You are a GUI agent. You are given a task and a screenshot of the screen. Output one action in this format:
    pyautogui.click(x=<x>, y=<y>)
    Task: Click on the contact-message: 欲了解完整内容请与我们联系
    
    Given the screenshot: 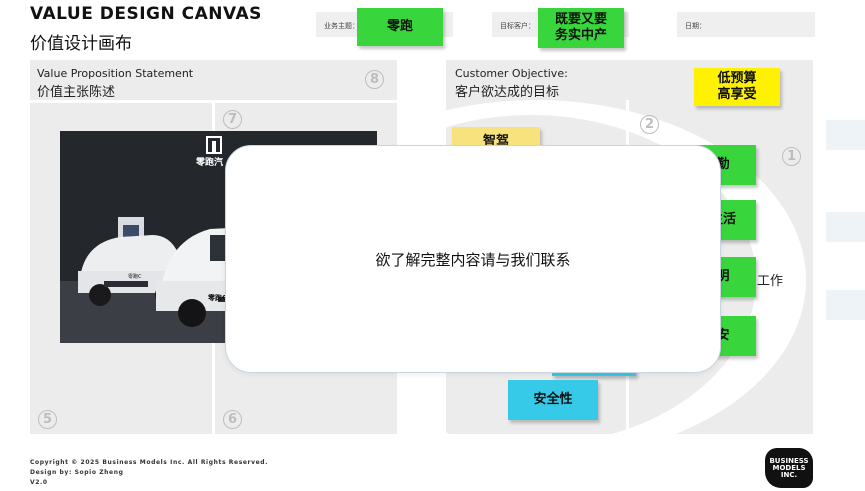 What is the action you would take?
    pyautogui.click(x=473, y=259)
    